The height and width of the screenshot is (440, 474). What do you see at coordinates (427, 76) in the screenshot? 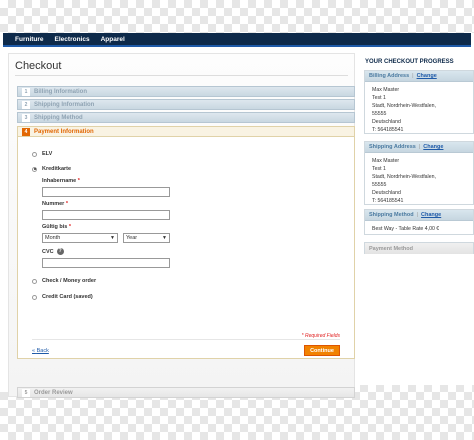
I see `change-billing-link: Change` at bounding box center [427, 76].